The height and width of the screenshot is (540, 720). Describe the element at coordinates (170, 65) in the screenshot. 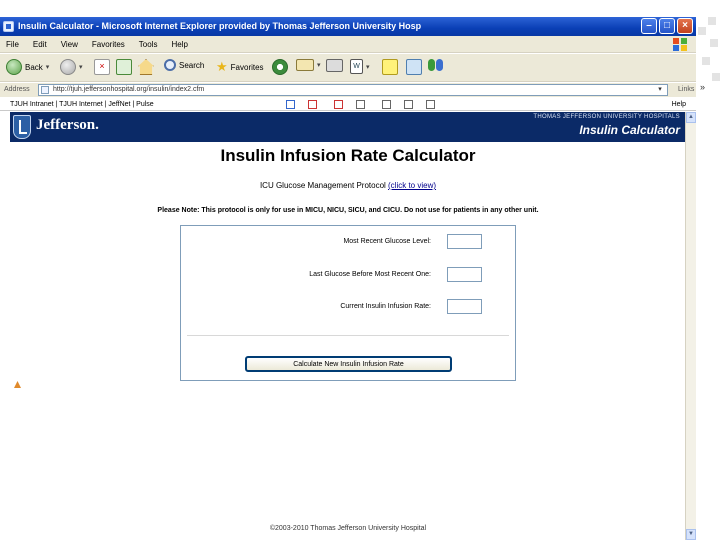

I see `search-icon` at that location.